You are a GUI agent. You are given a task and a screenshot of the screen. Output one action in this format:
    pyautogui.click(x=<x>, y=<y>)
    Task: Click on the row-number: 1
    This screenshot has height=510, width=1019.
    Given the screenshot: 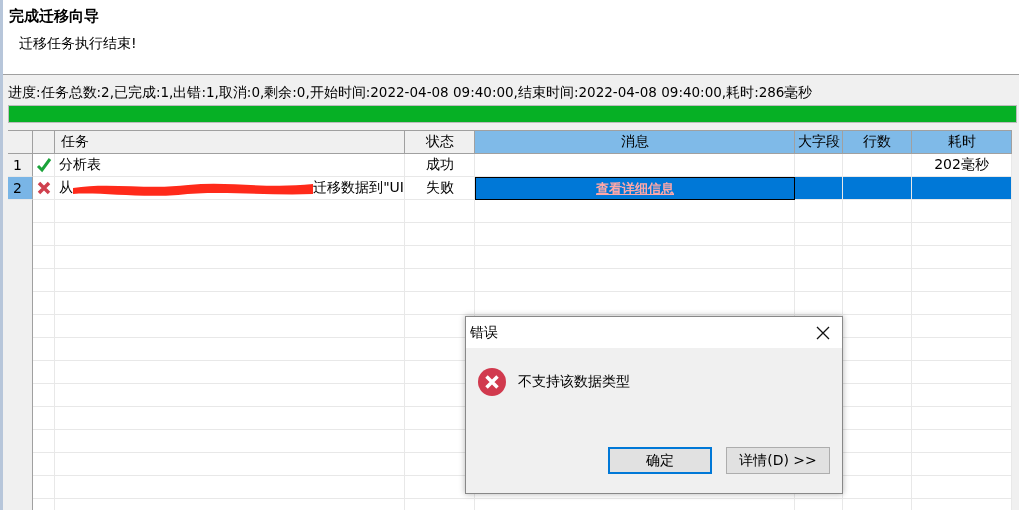 What is the action you would take?
    pyautogui.click(x=20, y=165)
    